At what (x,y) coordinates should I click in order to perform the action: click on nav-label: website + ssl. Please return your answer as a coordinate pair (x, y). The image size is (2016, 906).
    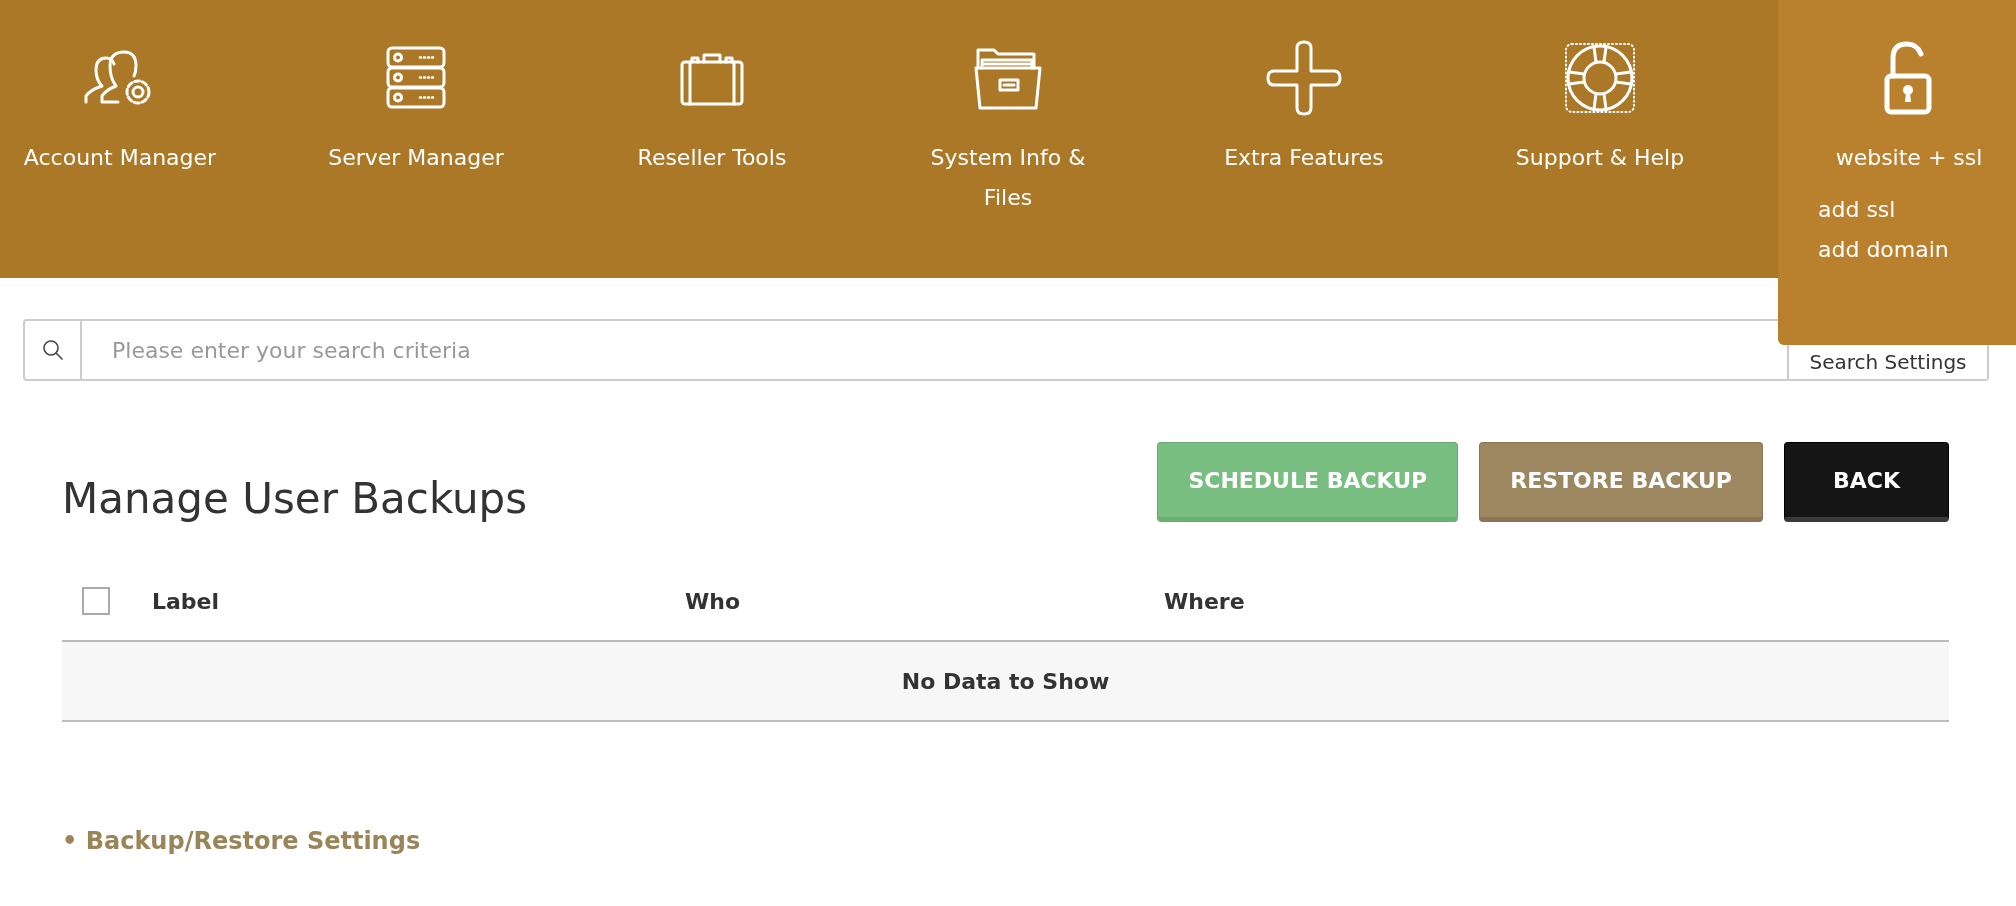
    Looking at the image, I should click on (1909, 158).